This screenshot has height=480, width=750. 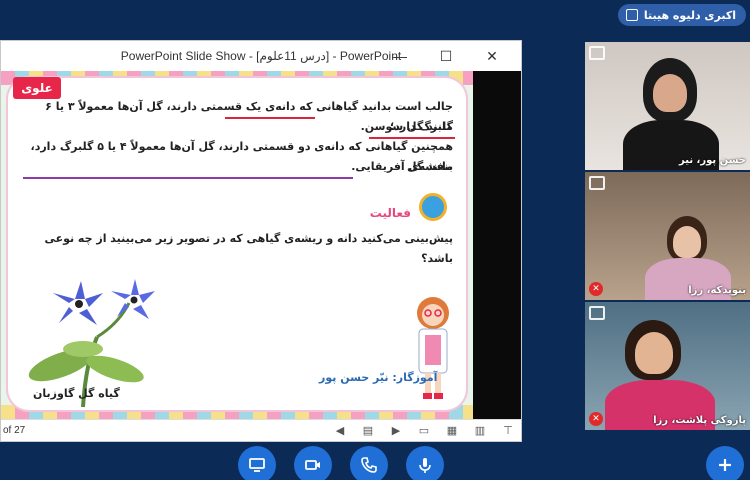 What do you see at coordinates (712, 160) in the screenshot?
I see `participant-name: حسن پور، نیر` at bounding box center [712, 160].